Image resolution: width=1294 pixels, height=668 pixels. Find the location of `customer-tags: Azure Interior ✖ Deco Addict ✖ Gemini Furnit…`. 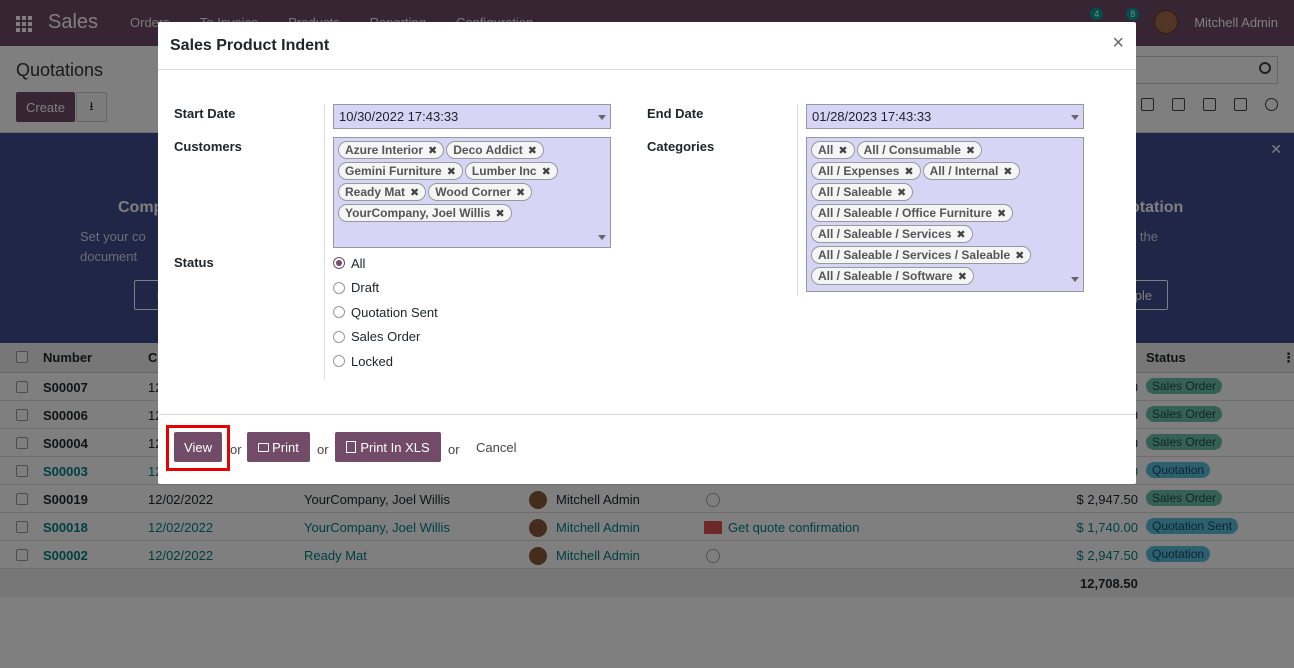

customer-tags: Azure Interior ✖ Deco Addict ✖ Gemini Furnit… is located at coordinates (472, 183).